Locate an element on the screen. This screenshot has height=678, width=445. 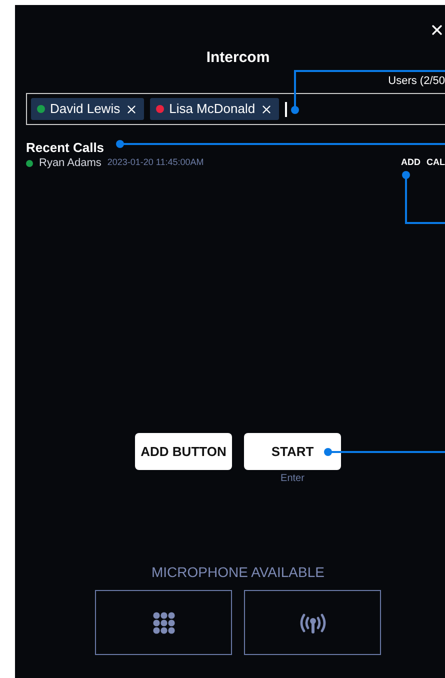
action-button: START is located at coordinates (292, 451).